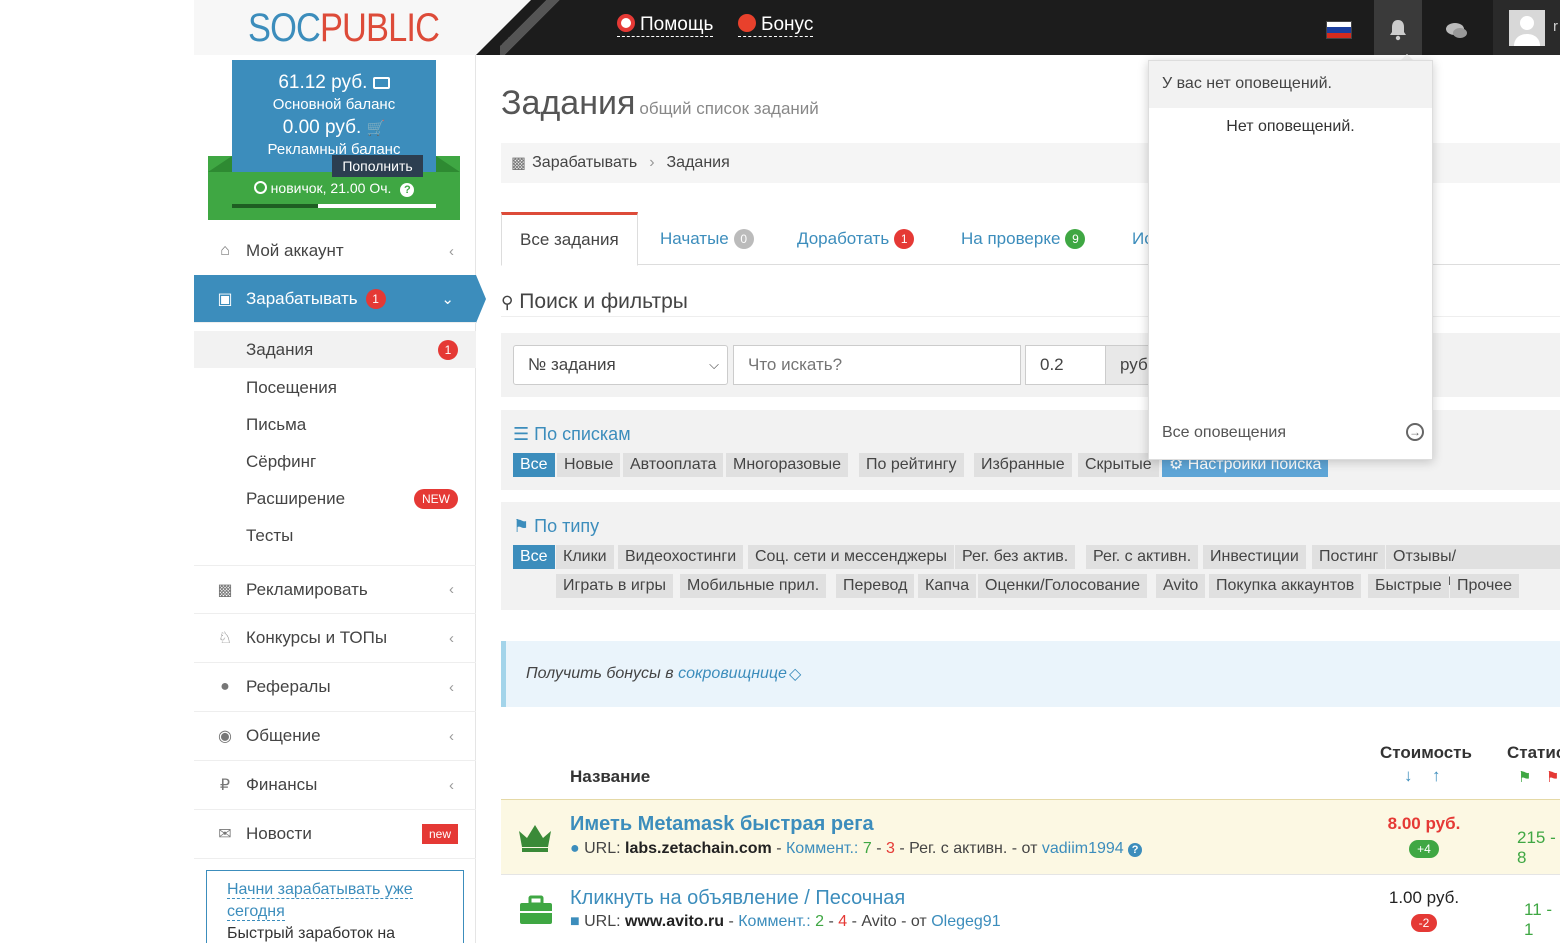 The image size is (1560, 943). I want to click on submenu-item-surfing: Сёрфинг, so click(335, 461).